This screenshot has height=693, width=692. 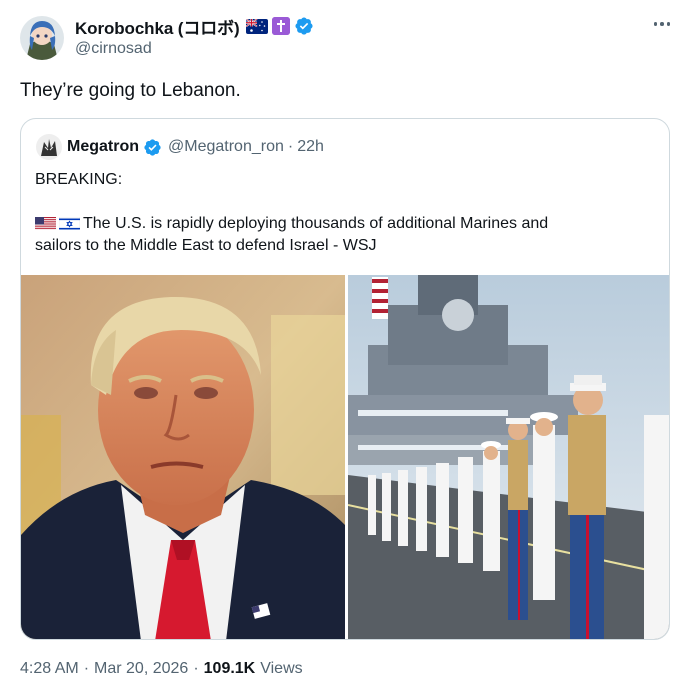 What do you see at coordinates (662, 24) in the screenshot?
I see `more-options-icon` at bounding box center [662, 24].